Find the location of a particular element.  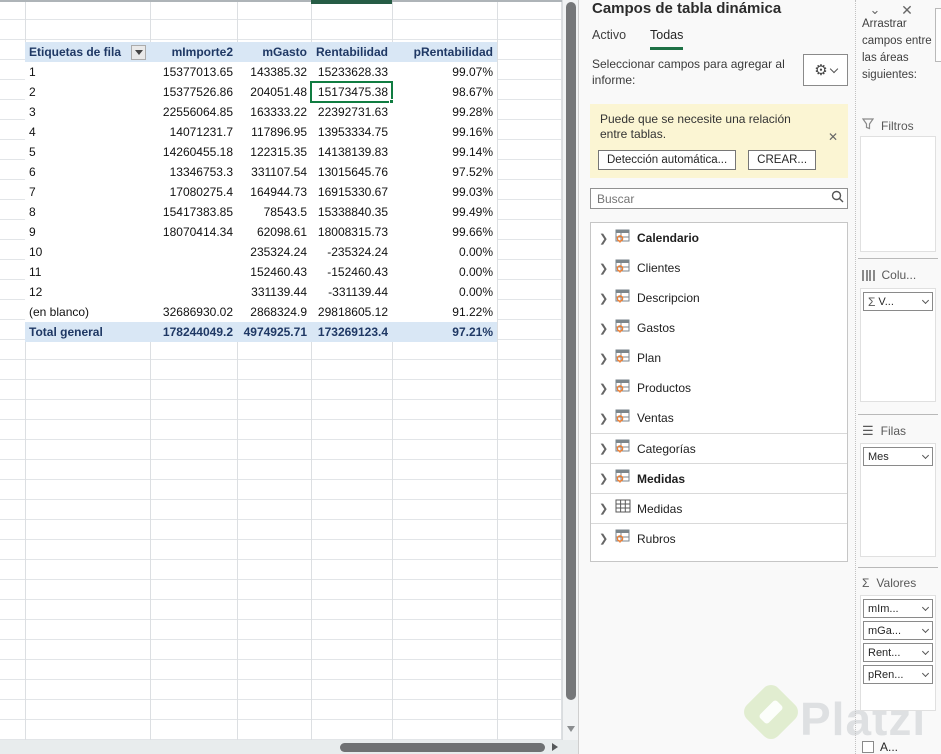

cell: 13953334.75 is located at coordinates (351, 132).